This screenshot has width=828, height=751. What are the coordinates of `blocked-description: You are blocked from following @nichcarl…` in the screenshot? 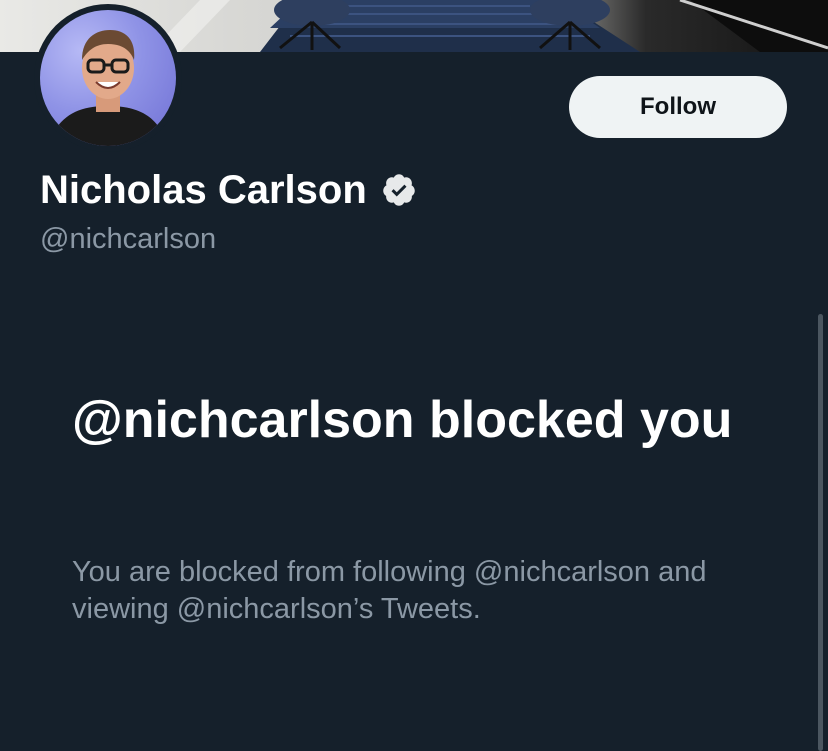 It's located at (389, 590).